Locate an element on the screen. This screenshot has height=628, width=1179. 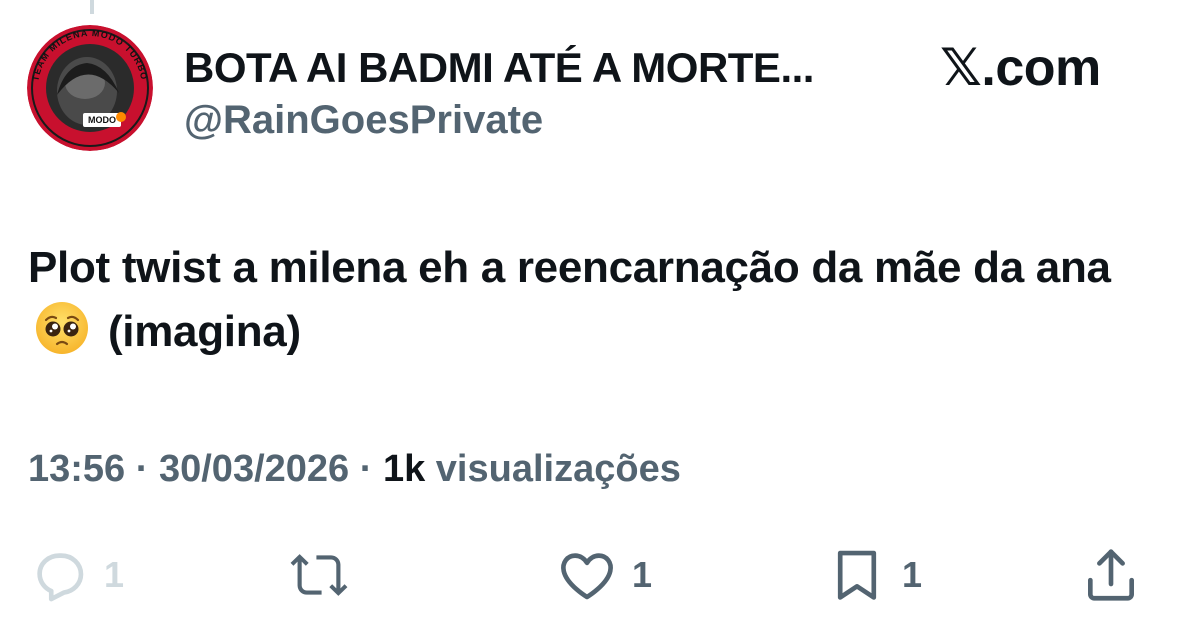
share-icon is located at coordinates (1111, 575).